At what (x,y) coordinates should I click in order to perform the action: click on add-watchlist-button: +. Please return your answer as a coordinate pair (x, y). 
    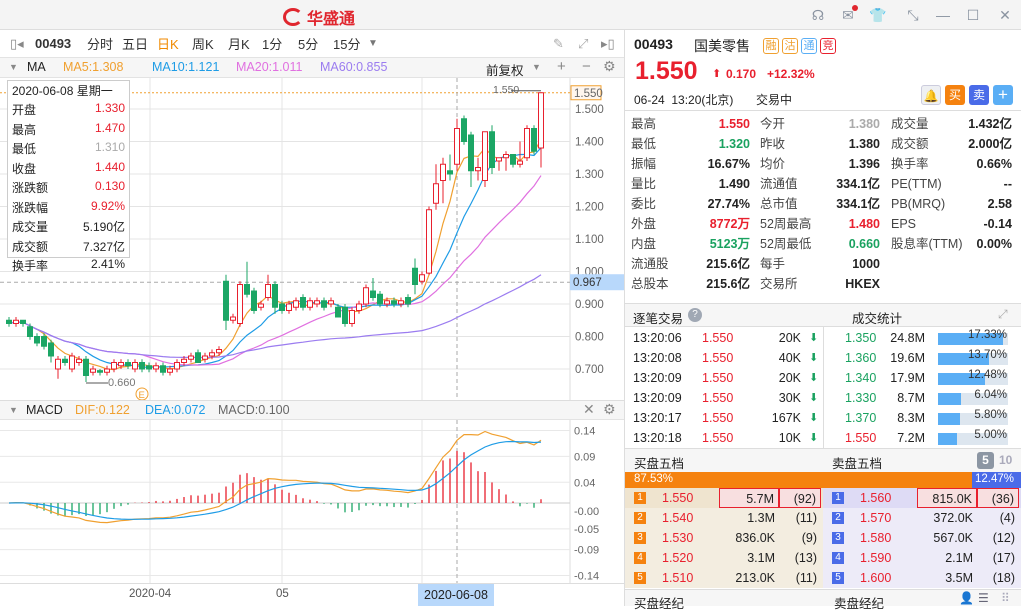
    Looking at the image, I should click on (1003, 95).